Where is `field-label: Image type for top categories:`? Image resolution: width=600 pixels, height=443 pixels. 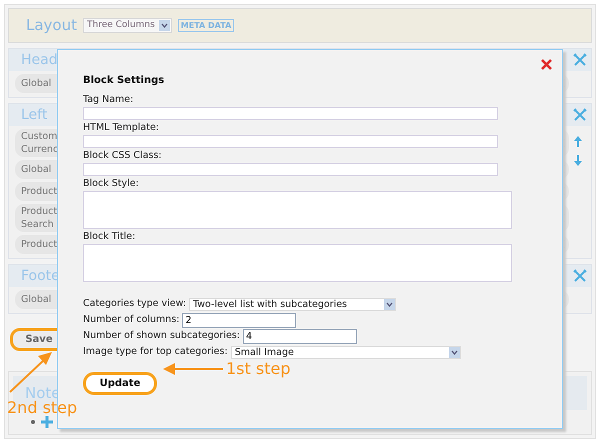
field-label: Image type for top categories: is located at coordinates (155, 352).